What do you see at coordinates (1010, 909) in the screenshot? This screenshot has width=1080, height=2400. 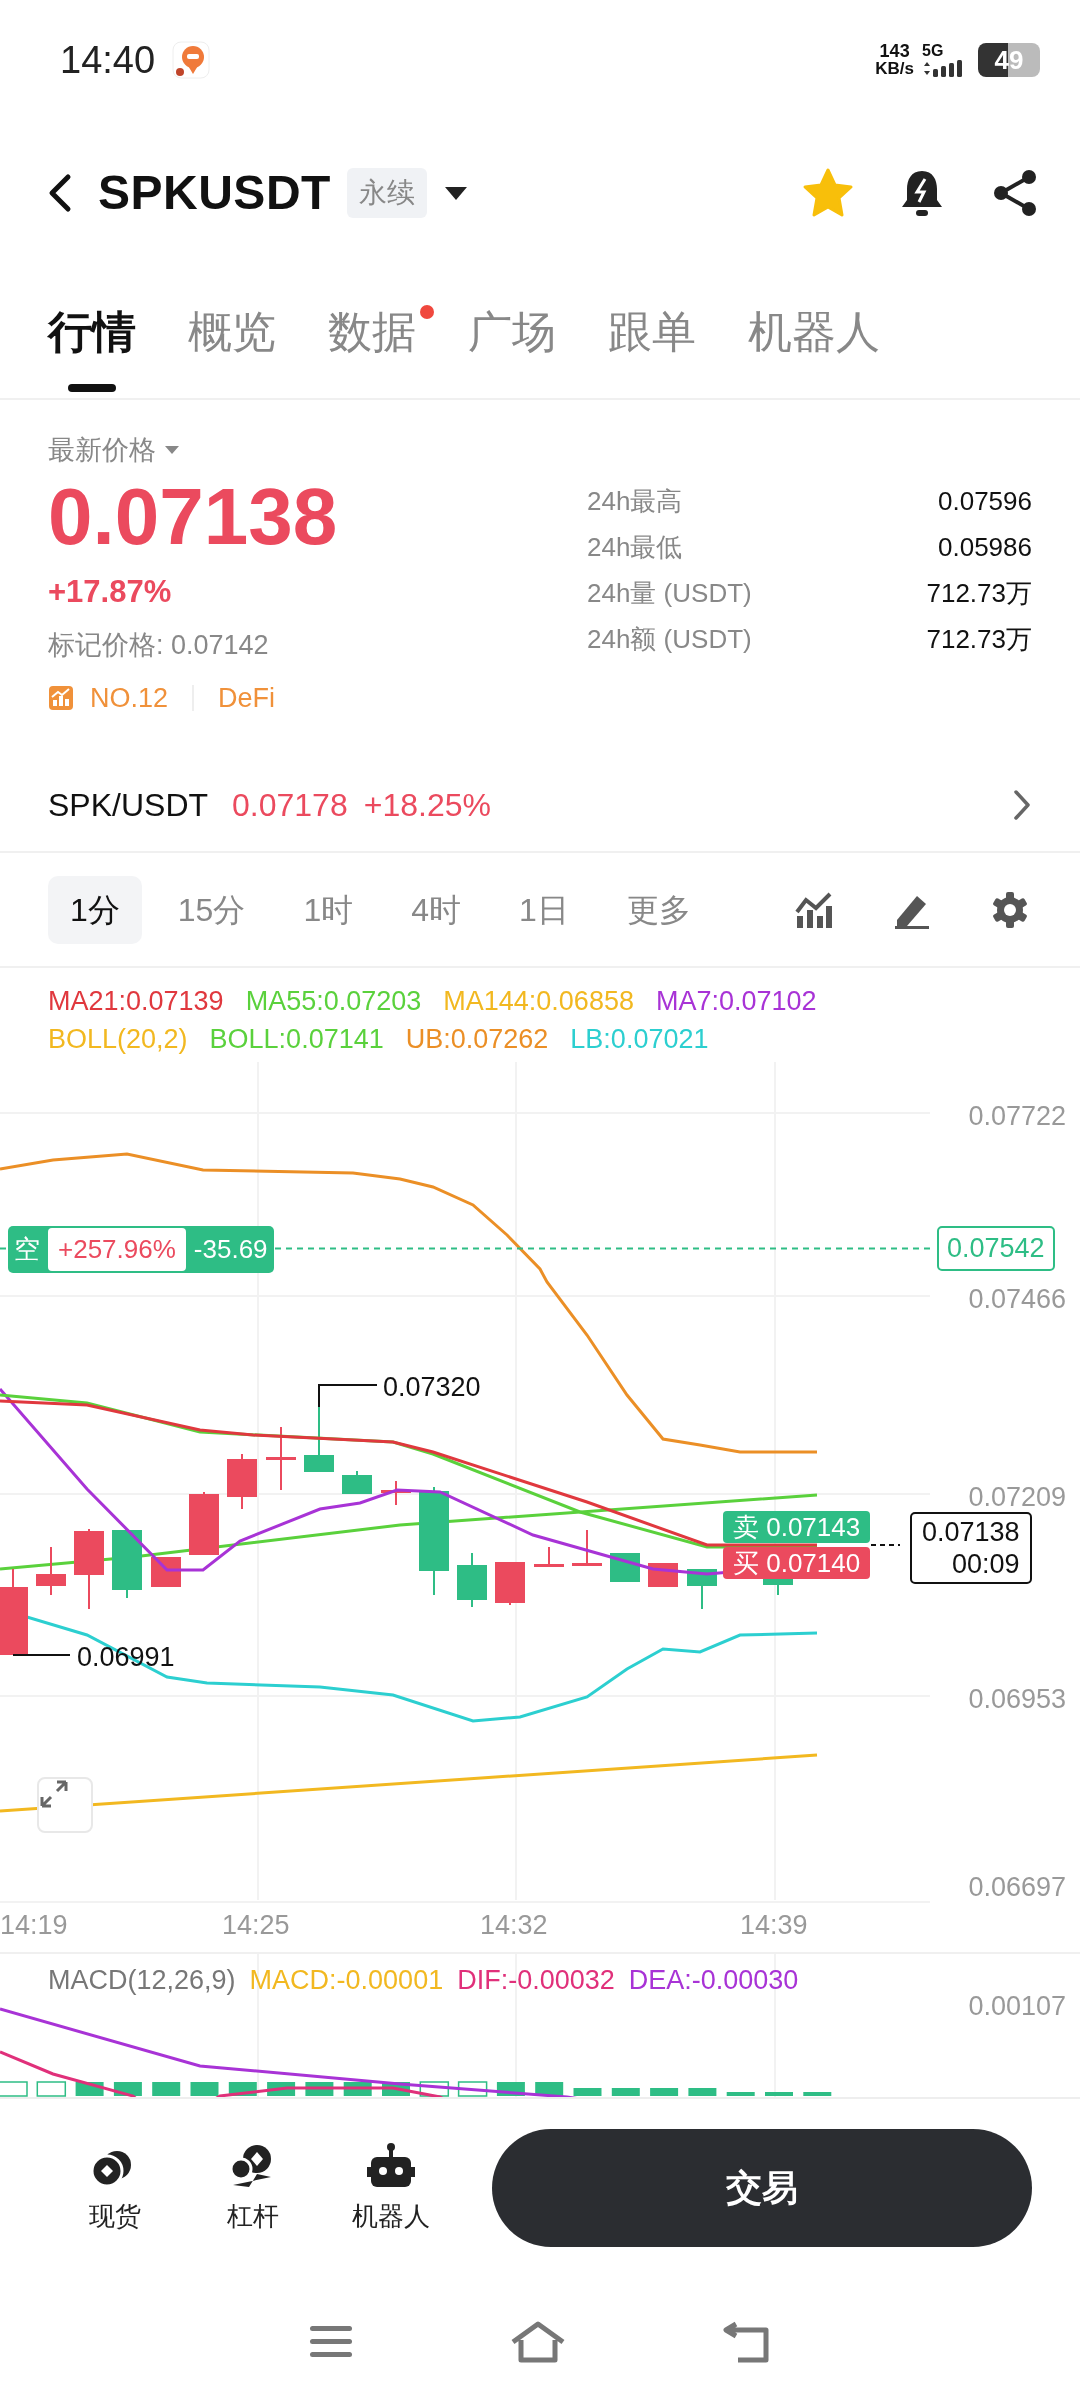 I see `settings-icon` at bounding box center [1010, 909].